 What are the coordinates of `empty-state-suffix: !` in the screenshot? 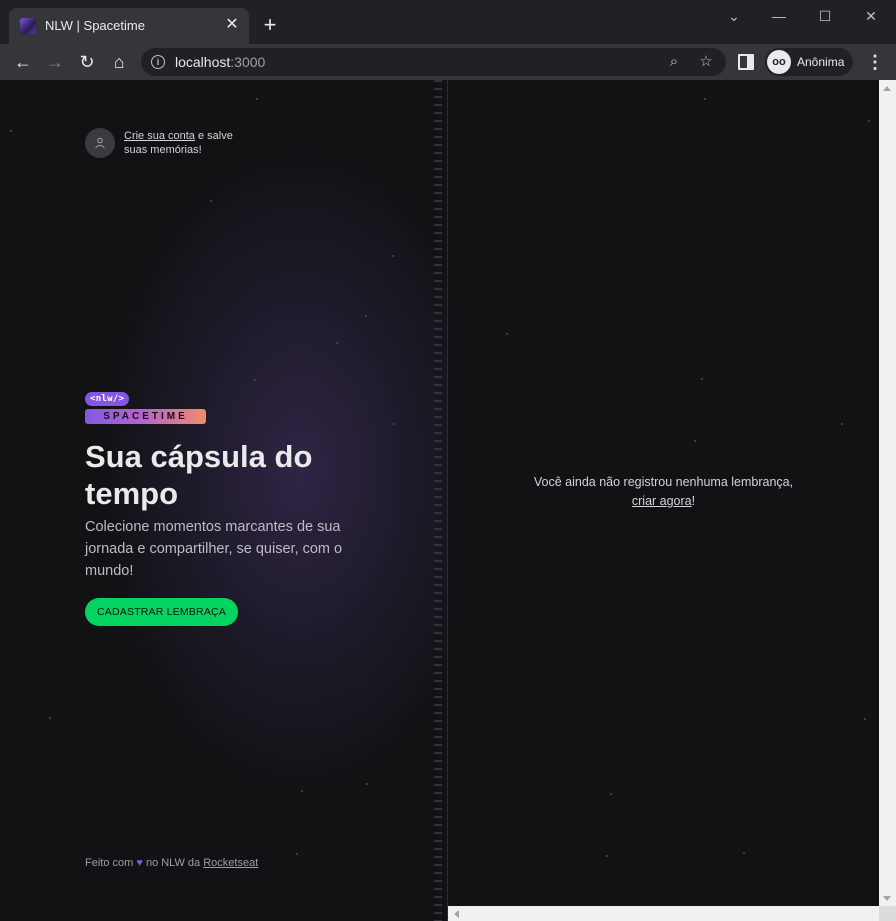 It's located at (693, 501).